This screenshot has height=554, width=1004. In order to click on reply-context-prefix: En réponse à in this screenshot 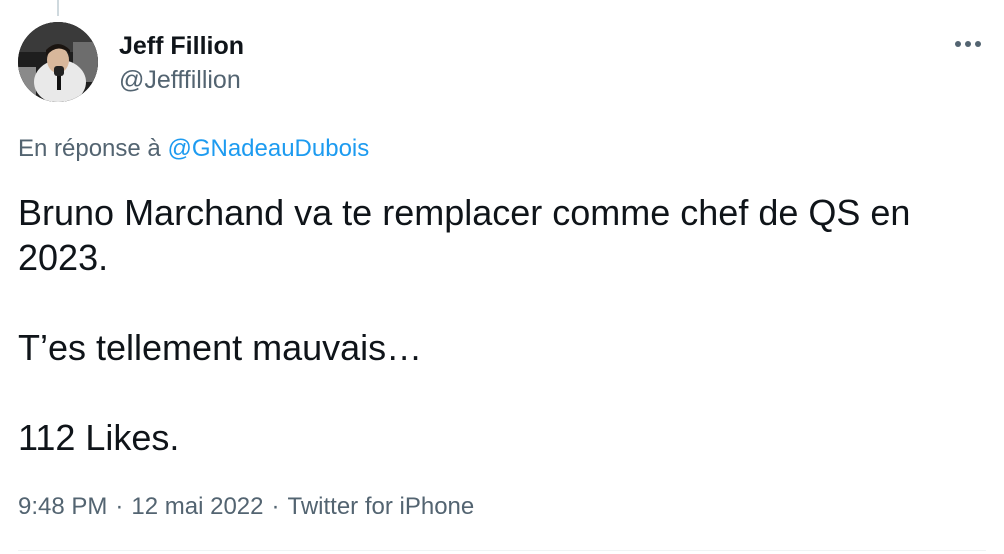, I will do `click(89, 148)`.